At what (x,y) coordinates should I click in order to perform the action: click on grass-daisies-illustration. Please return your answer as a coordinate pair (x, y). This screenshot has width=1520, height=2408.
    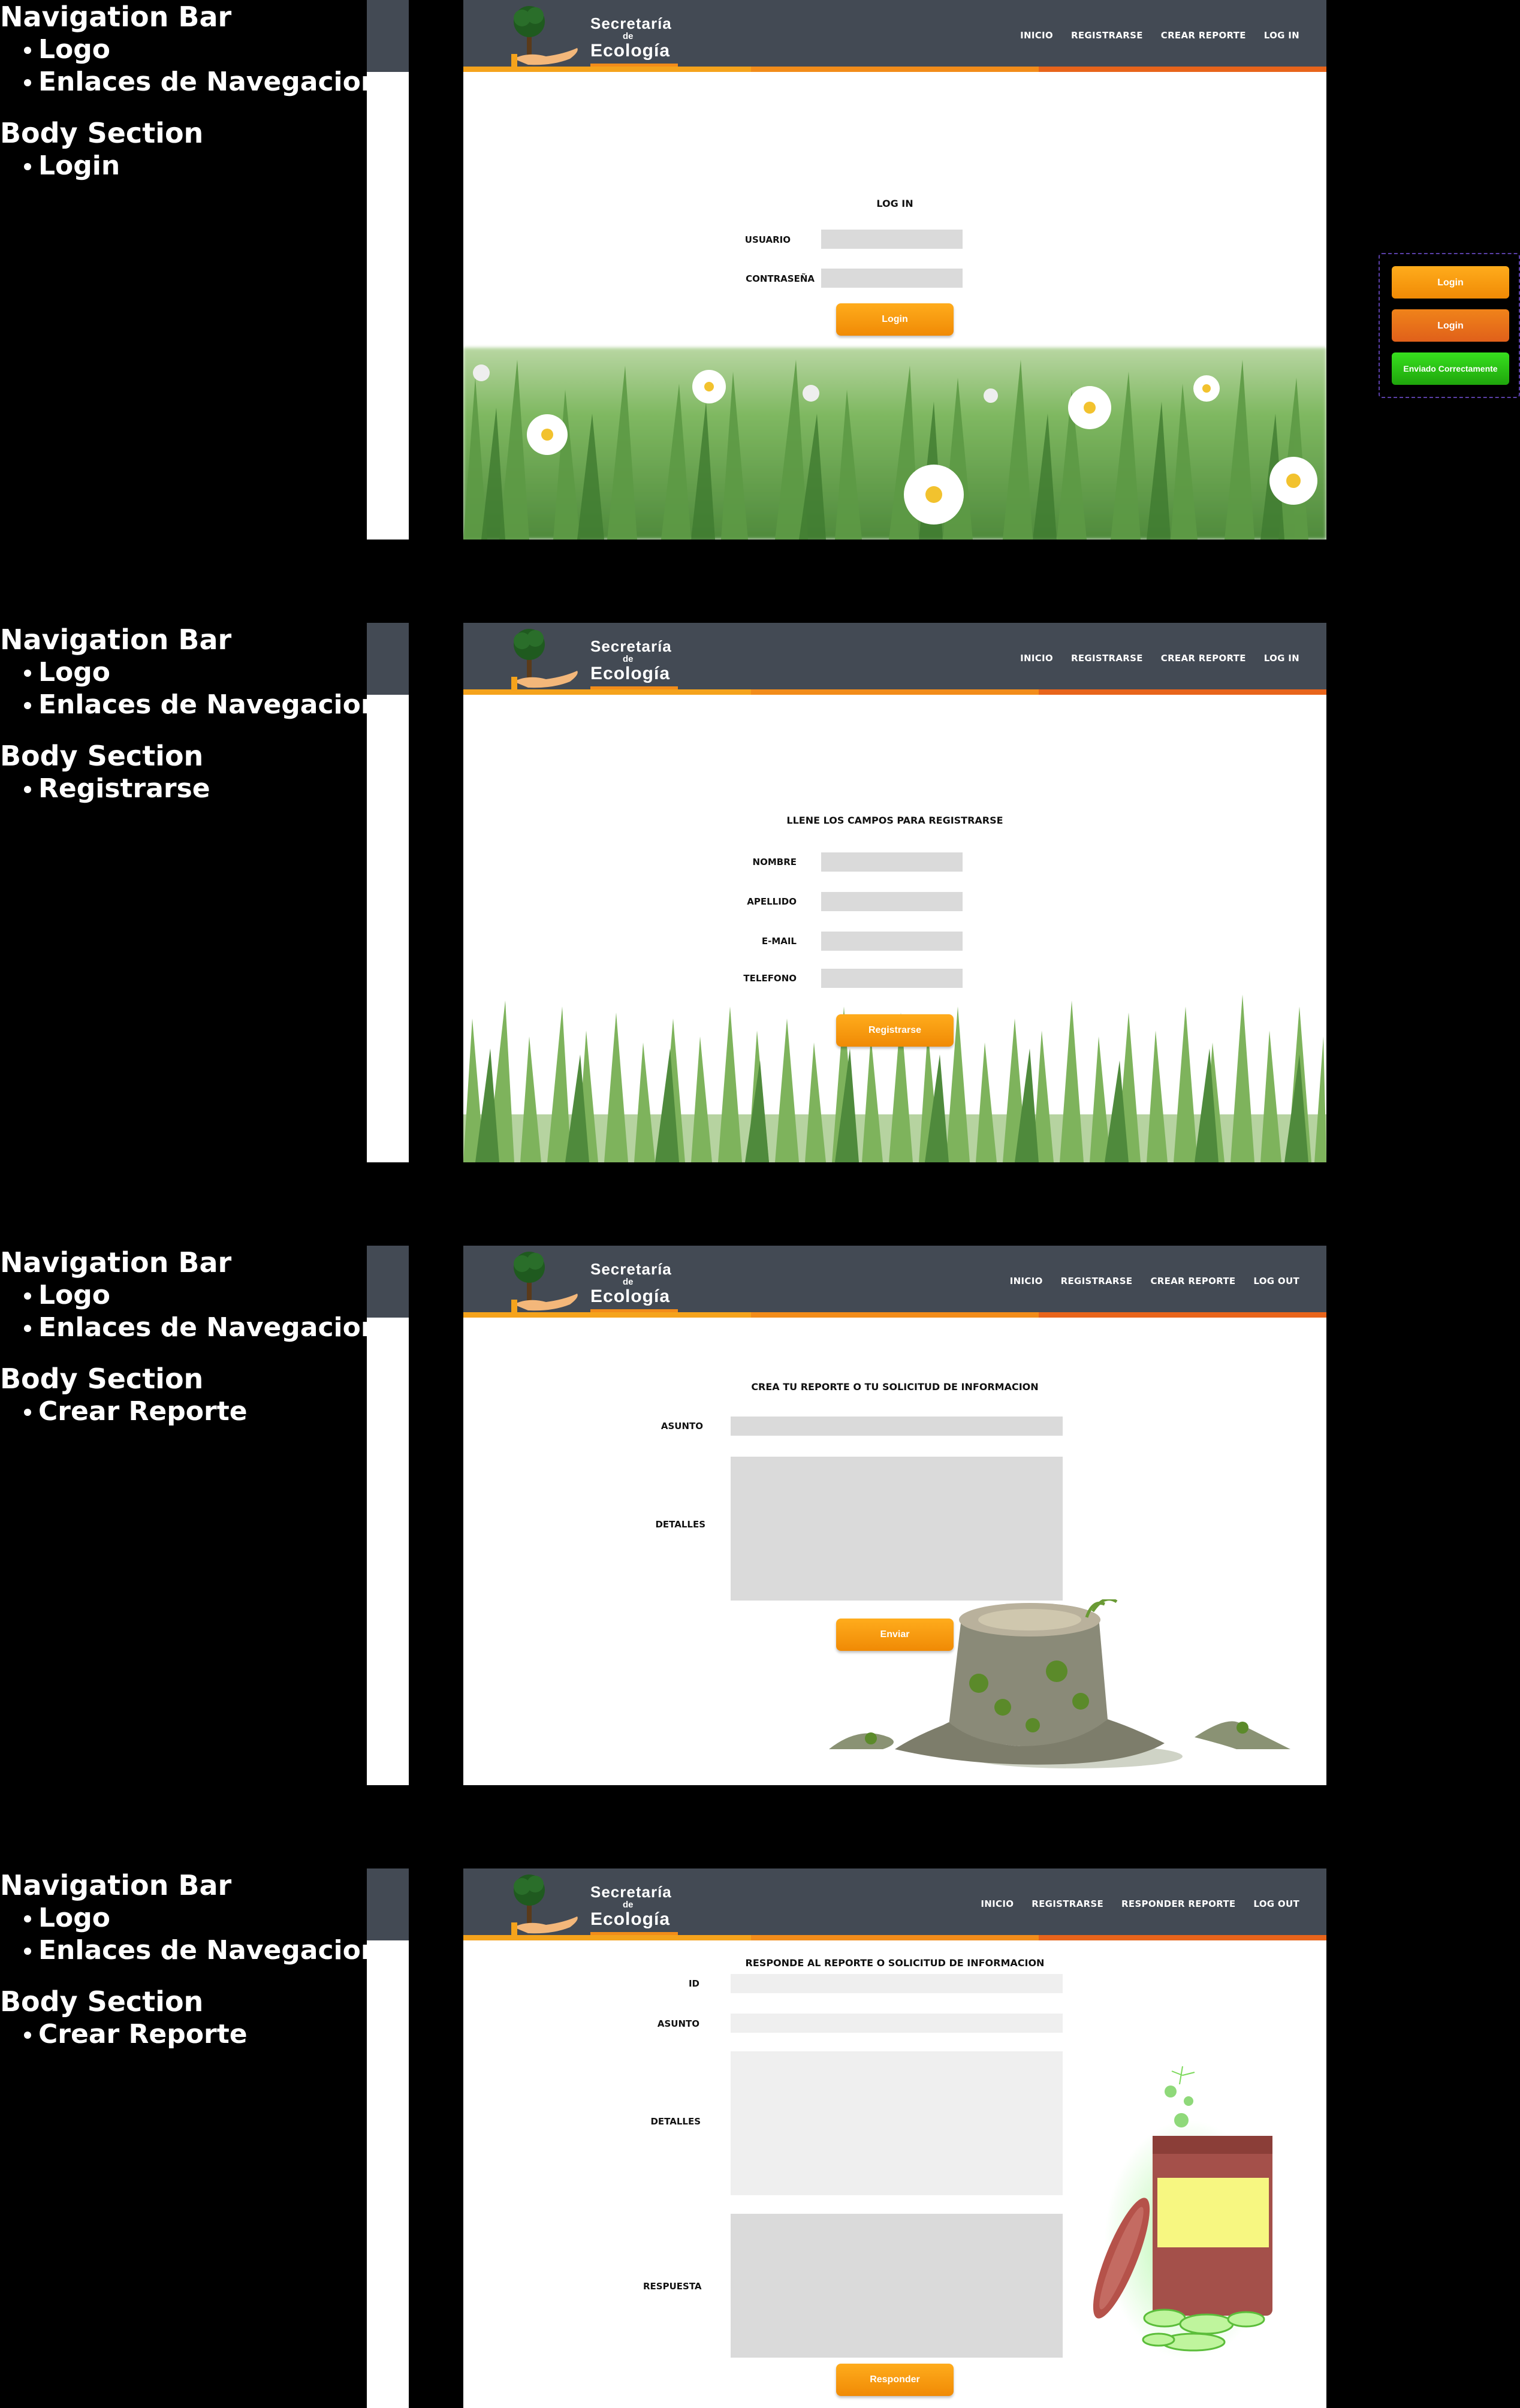
    Looking at the image, I should click on (895, 444).